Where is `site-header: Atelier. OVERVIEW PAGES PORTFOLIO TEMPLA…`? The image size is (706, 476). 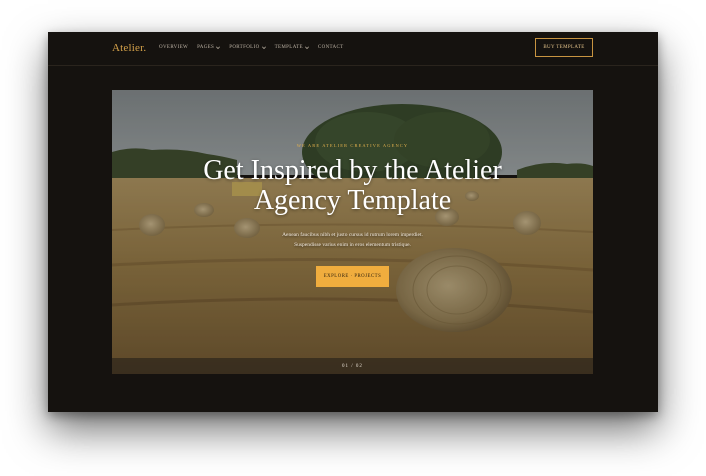
site-header: Atelier. OVERVIEW PAGES PORTFOLIO TEMPLA… is located at coordinates (353, 49).